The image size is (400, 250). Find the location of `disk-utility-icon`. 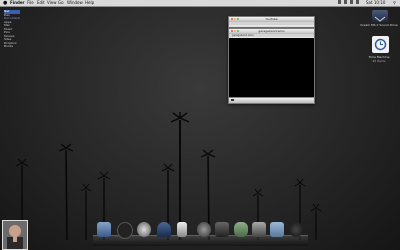

disk-utility-icon is located at coordinates (204, 229).